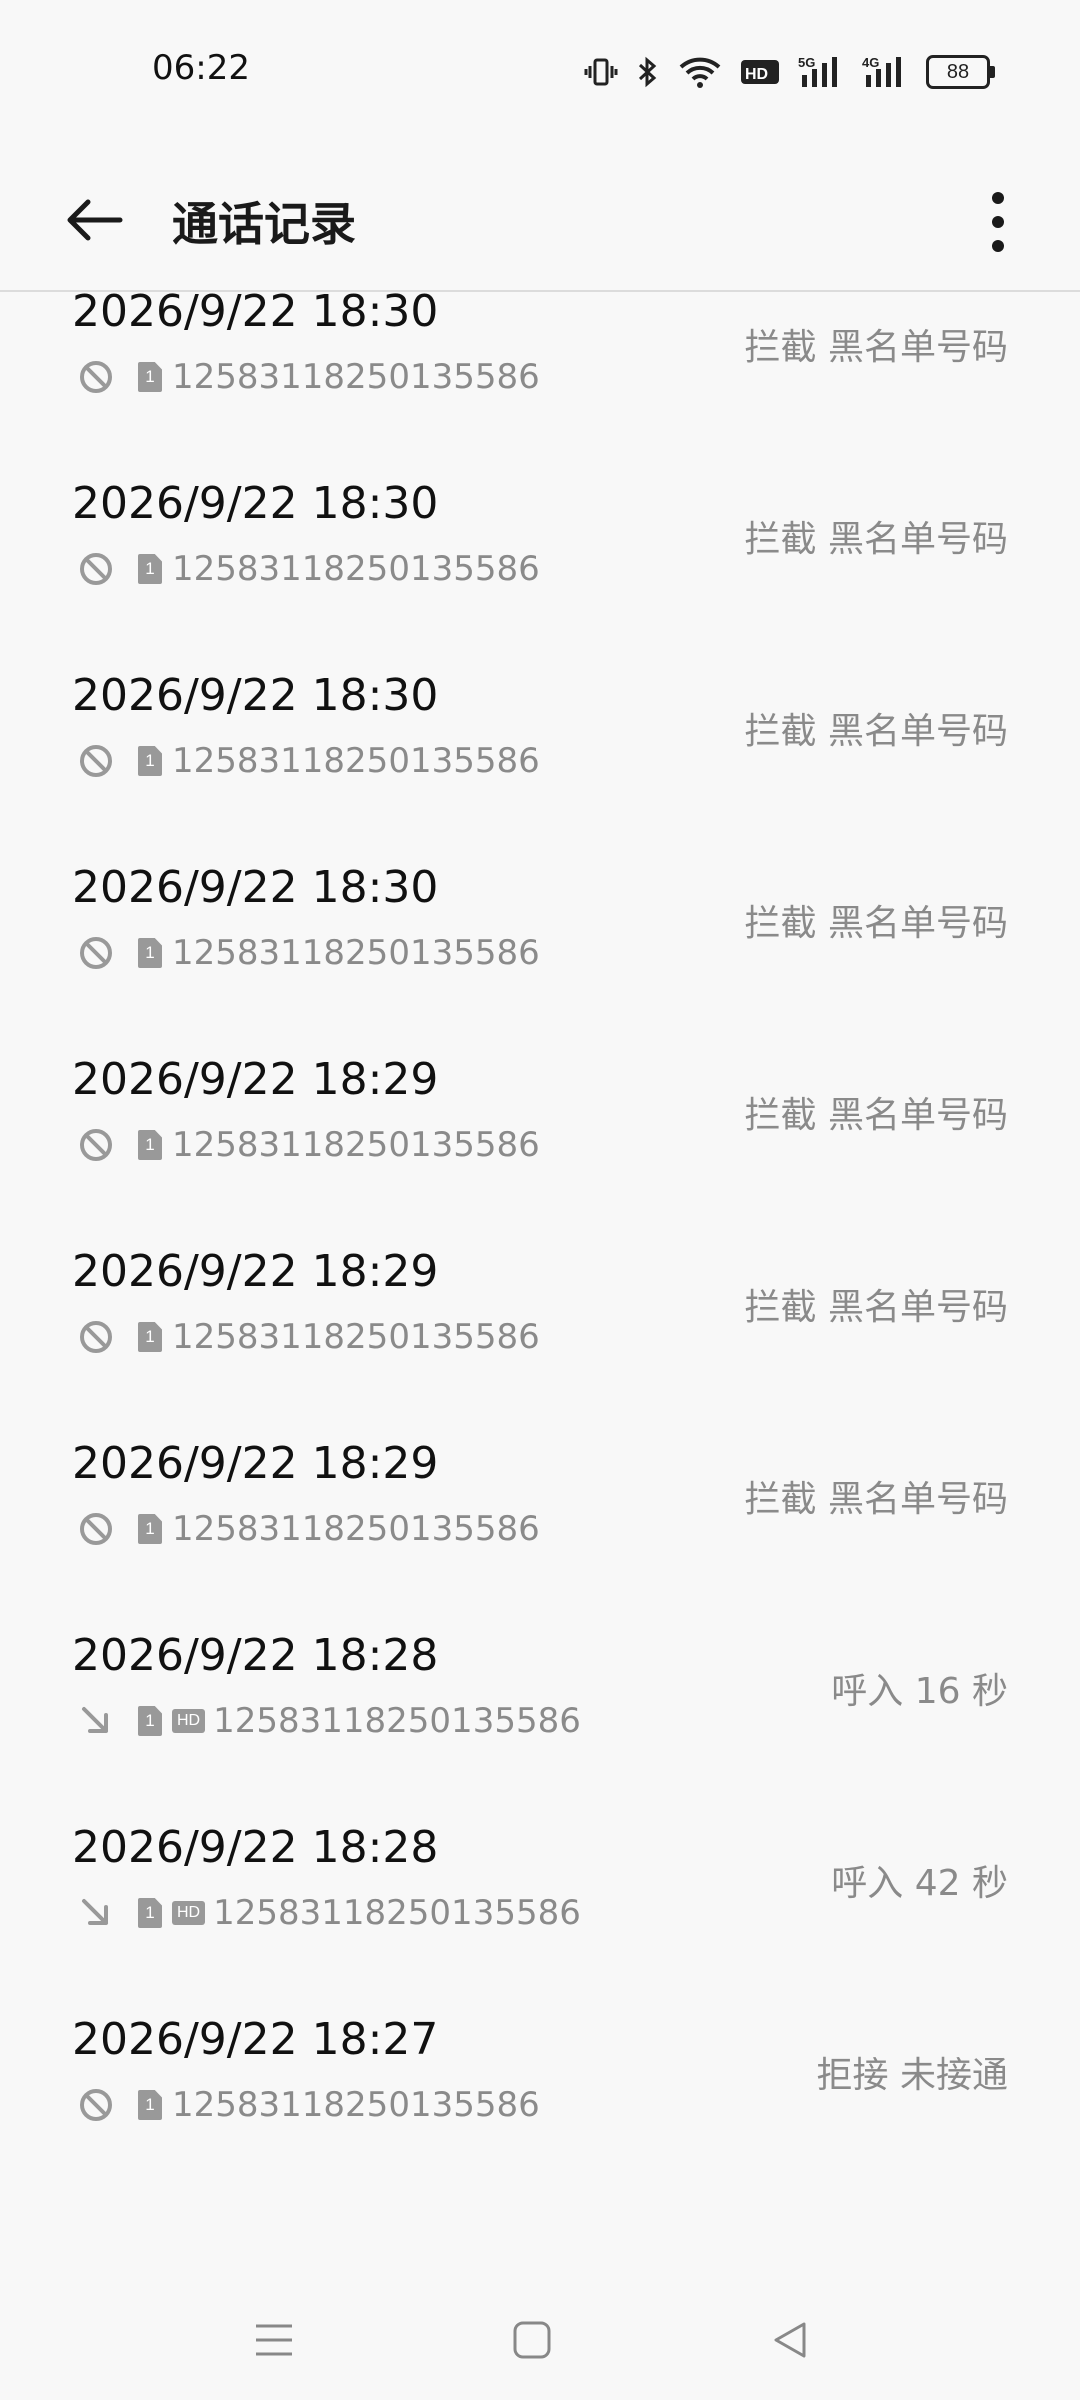 The width and height of the screenshot is (1080, 2400). Describe the element at coordinates (806, 62) in the screenshot. I see `svg-text: 5G` at that location.